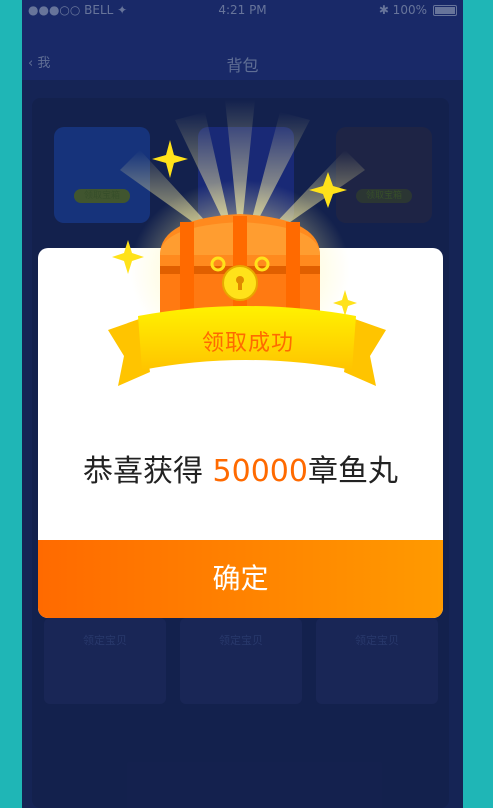 This screenshot has width=493, height=808. Describe the element at coordinates (240, 579) in the screenshot. I see `confirm-button: 确定` at that location.